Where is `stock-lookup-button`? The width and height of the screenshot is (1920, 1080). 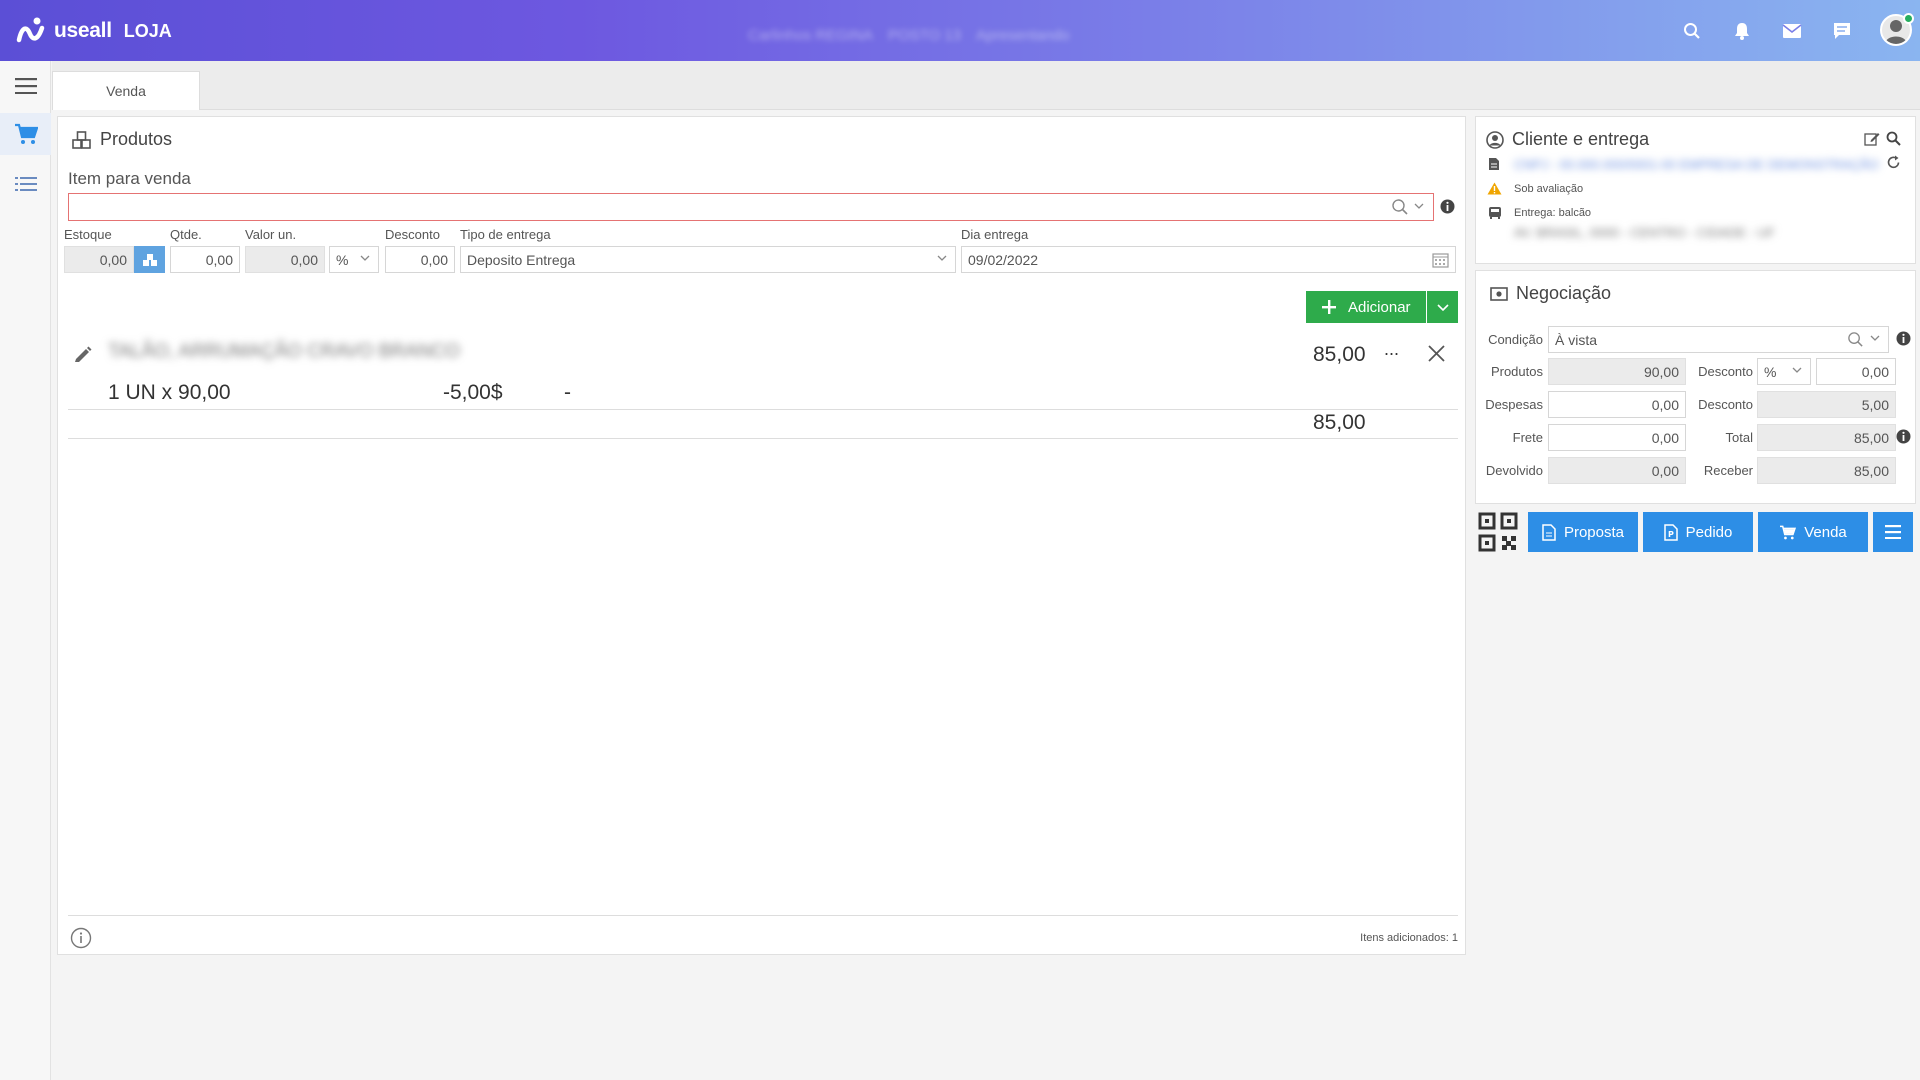
stock-lookup-button is located at coordinates (149, 259).